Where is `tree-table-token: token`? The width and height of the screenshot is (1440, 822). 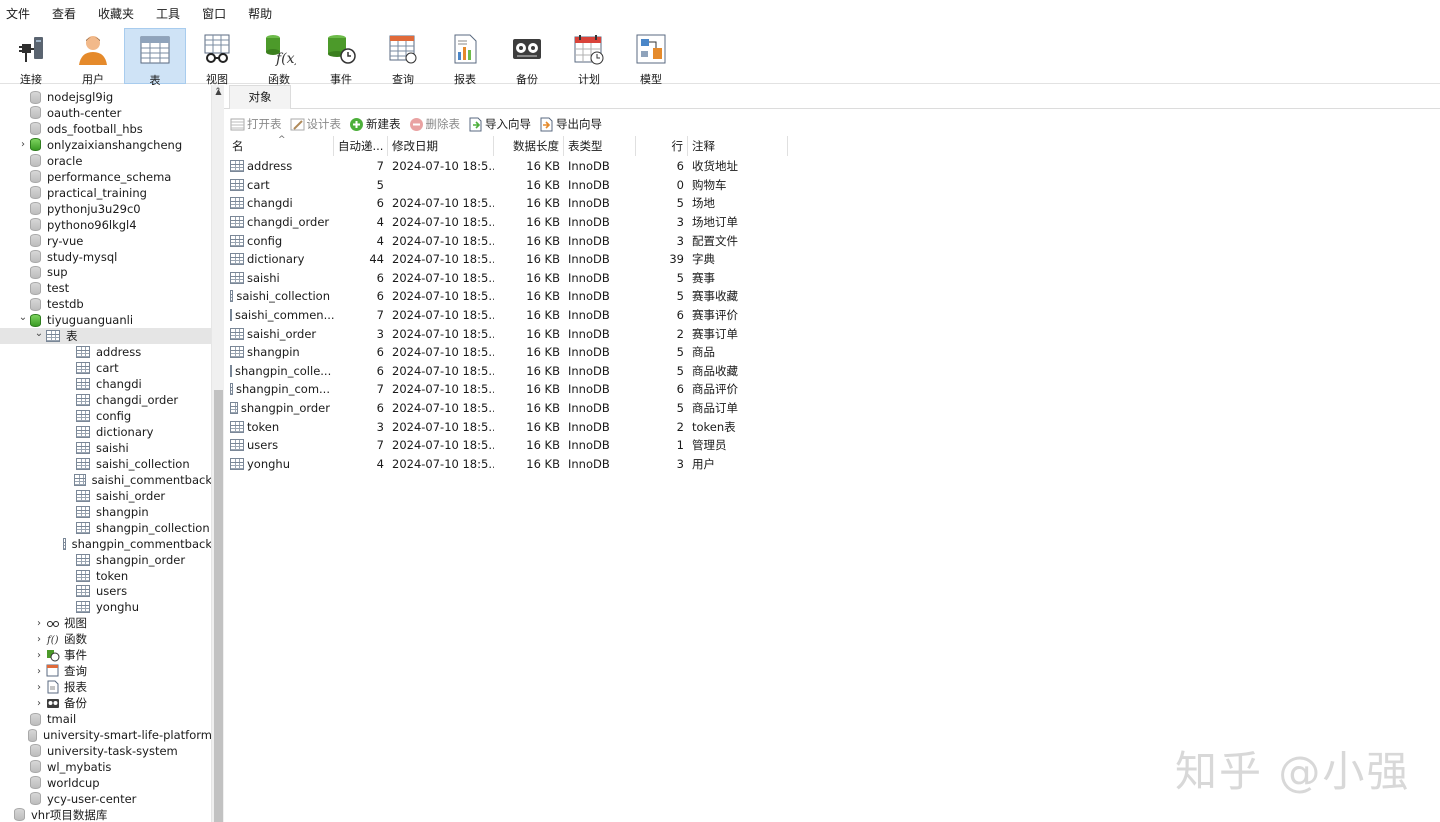 tree-table-token: token is located at coordinates (106, 576).